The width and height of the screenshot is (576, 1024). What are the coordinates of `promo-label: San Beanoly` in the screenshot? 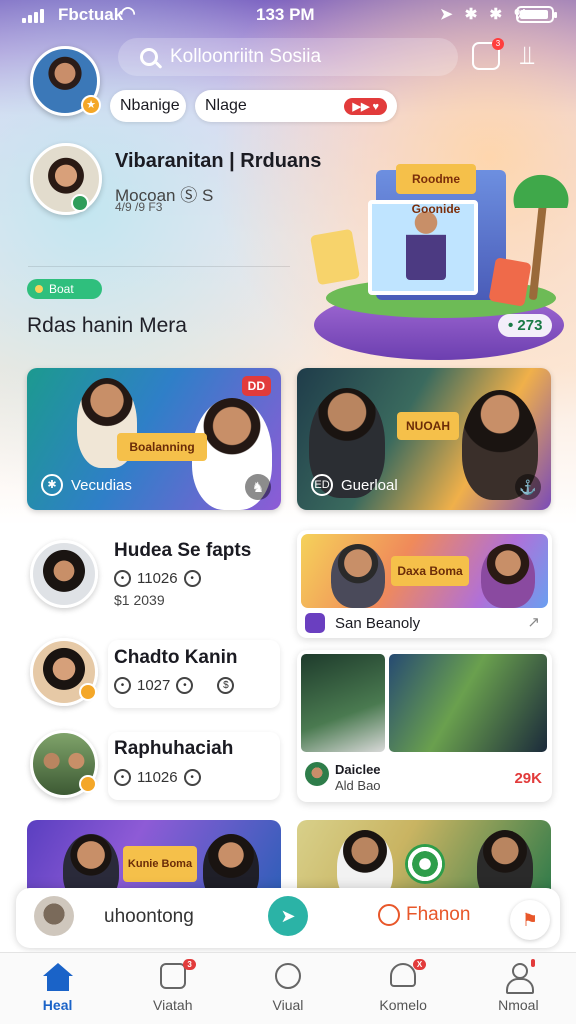 It's located at (362, 623).